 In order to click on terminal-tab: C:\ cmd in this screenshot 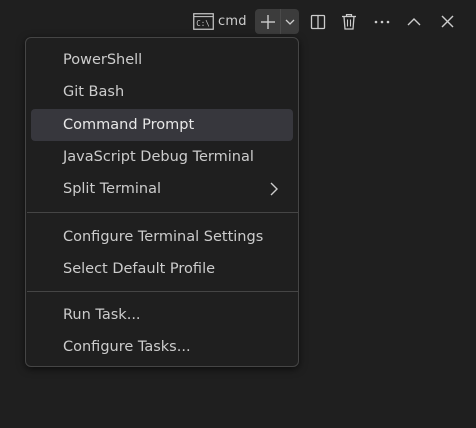, I will do `click(220, 21)`.